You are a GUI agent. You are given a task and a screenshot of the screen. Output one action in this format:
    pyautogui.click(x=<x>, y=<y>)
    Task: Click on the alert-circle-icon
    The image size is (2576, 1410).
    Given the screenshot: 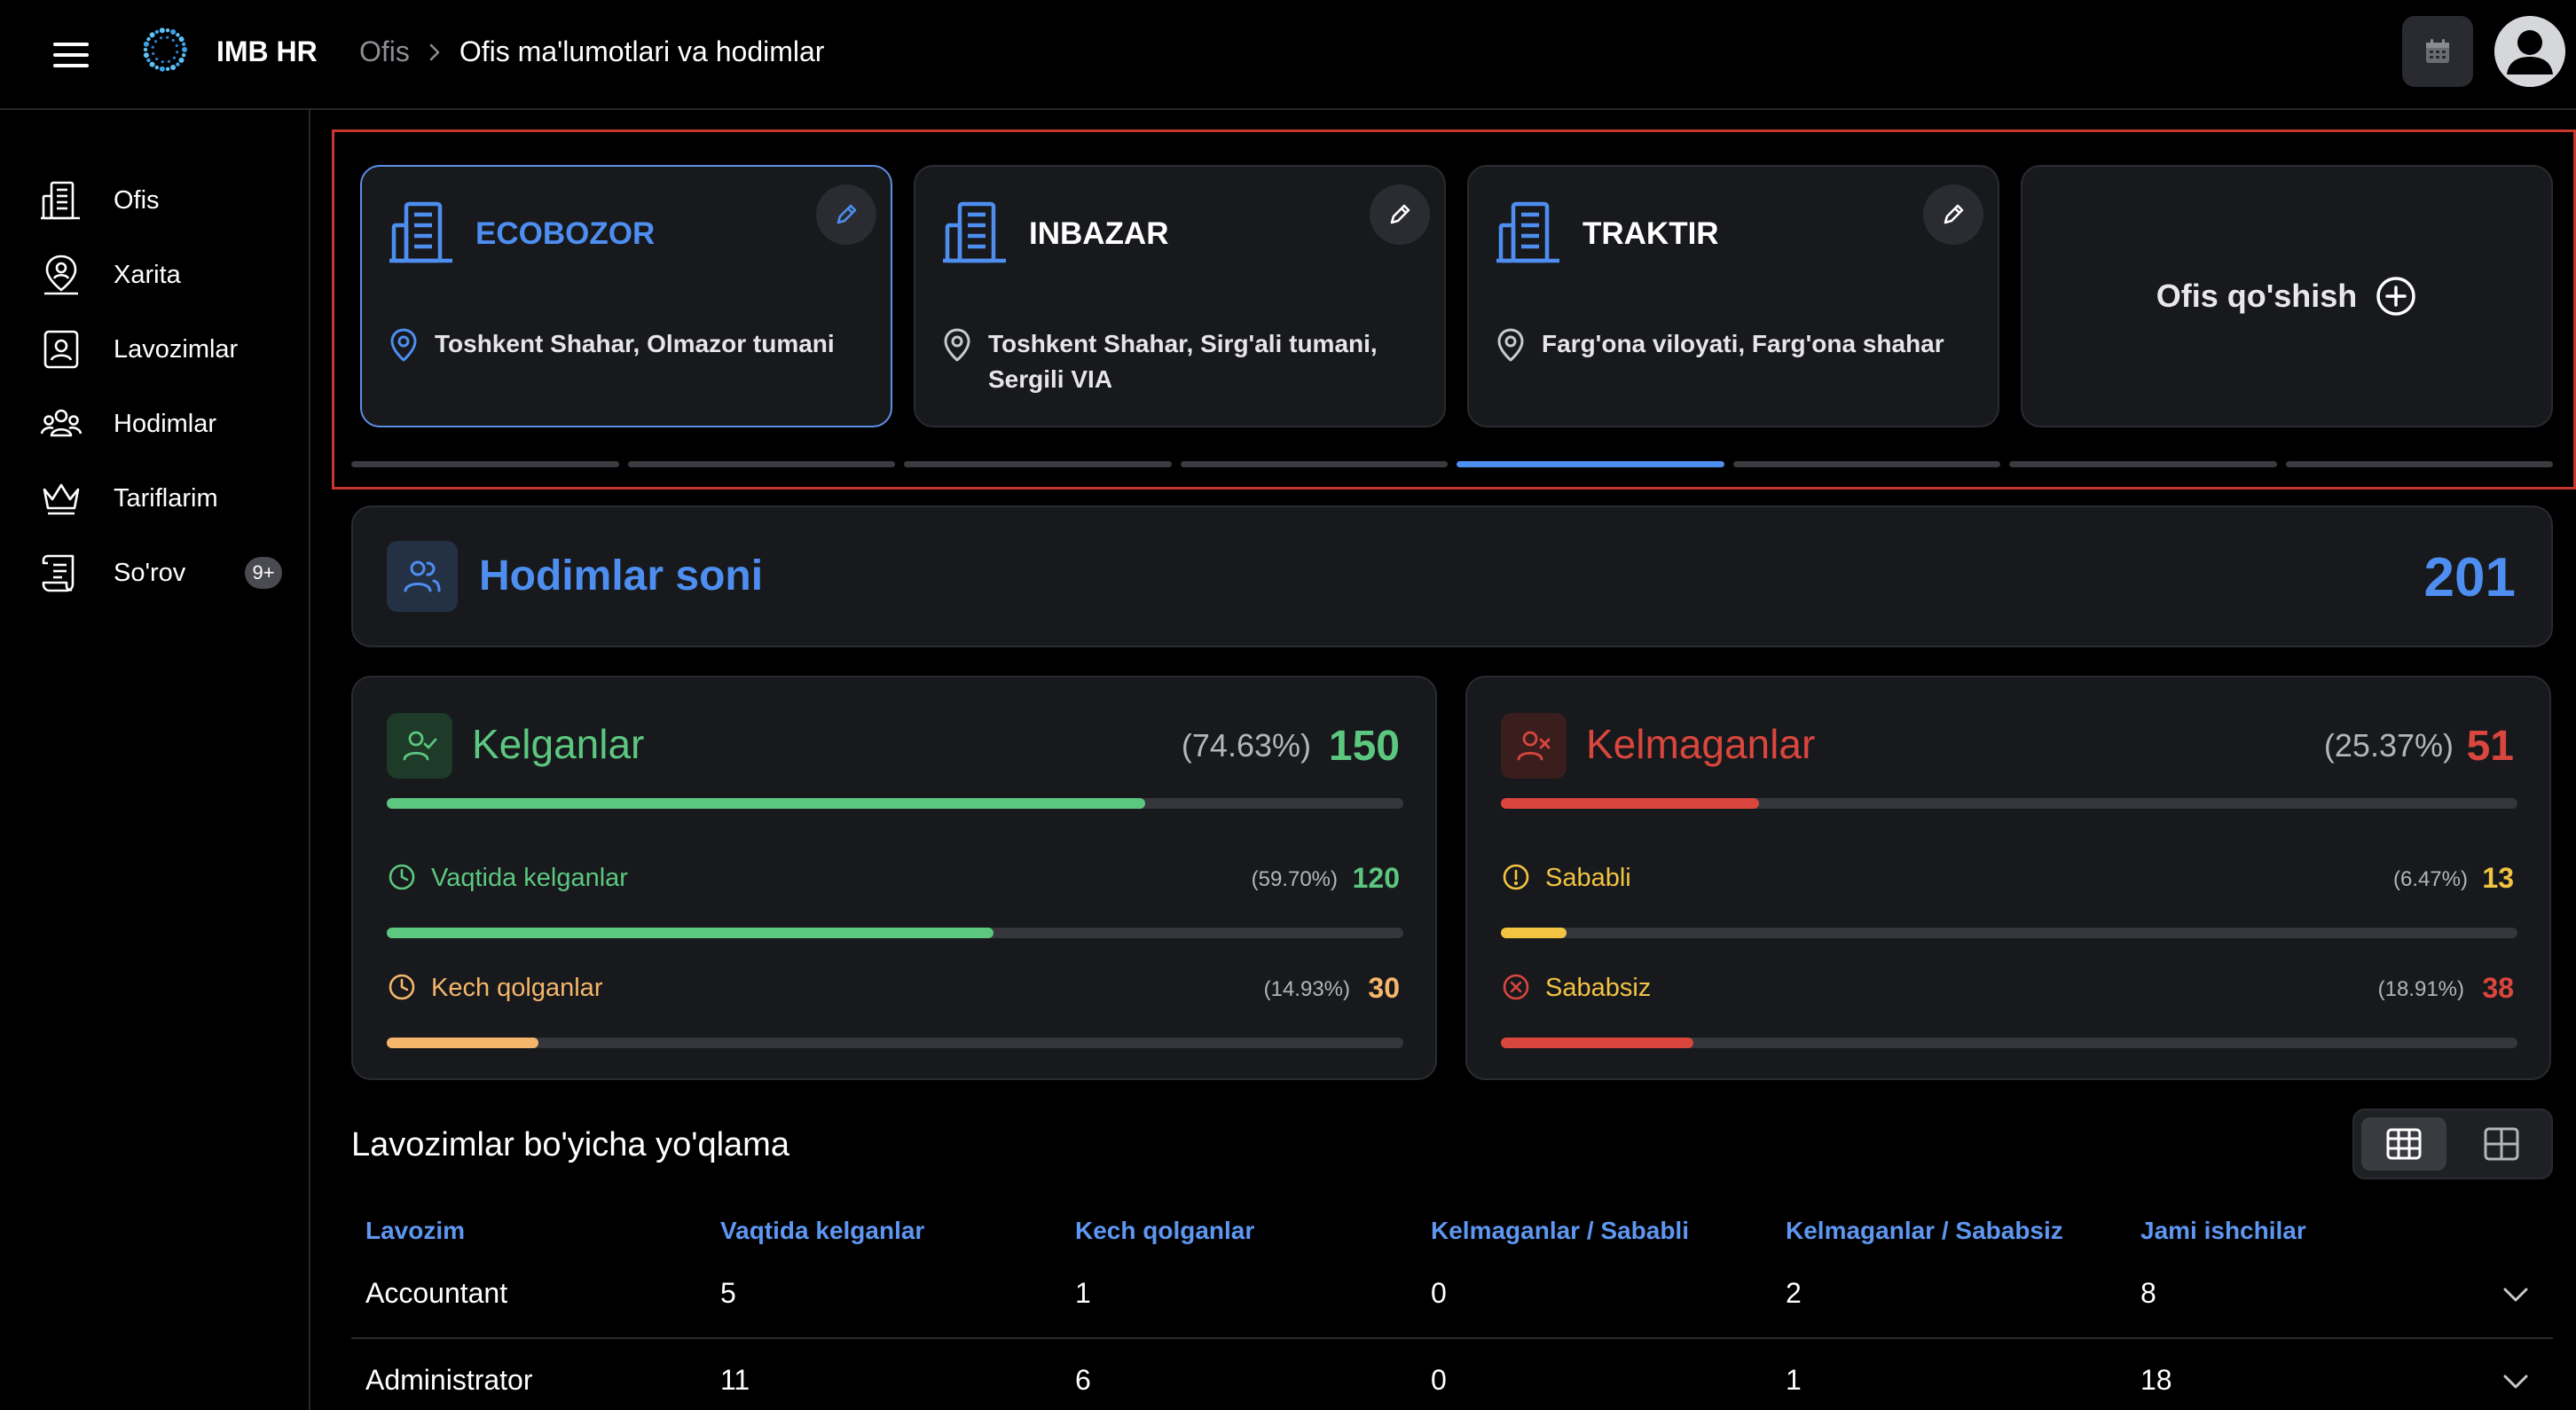 What is the action you would take?
    pyautogui.click(x=1516, y=877)
    